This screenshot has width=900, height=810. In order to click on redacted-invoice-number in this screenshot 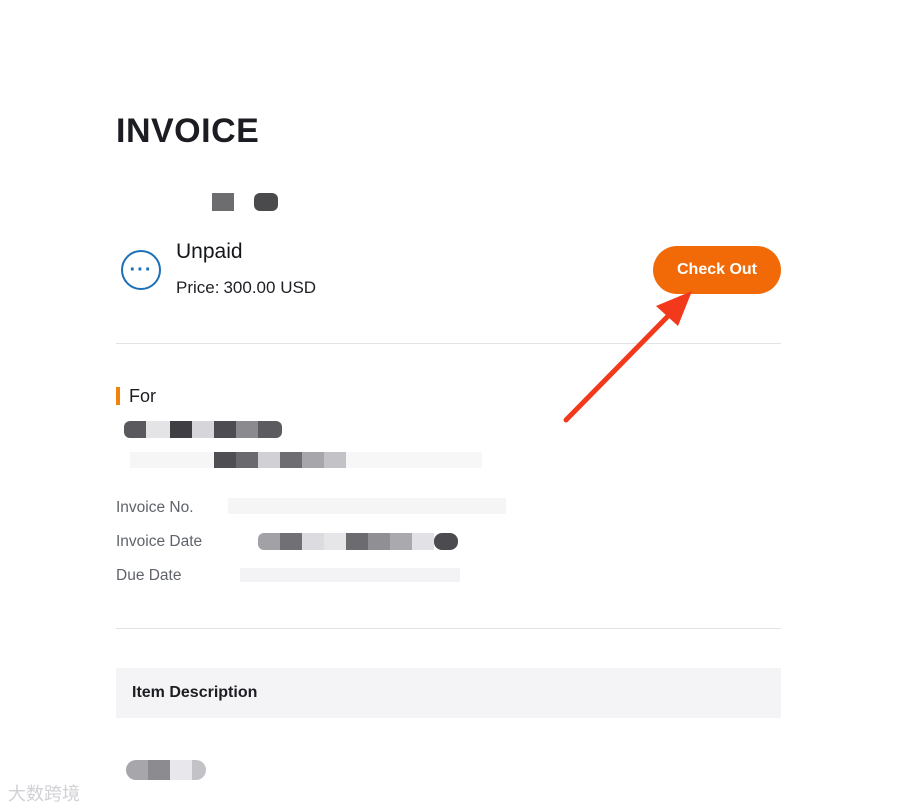, I will do `click(367, 506)`.